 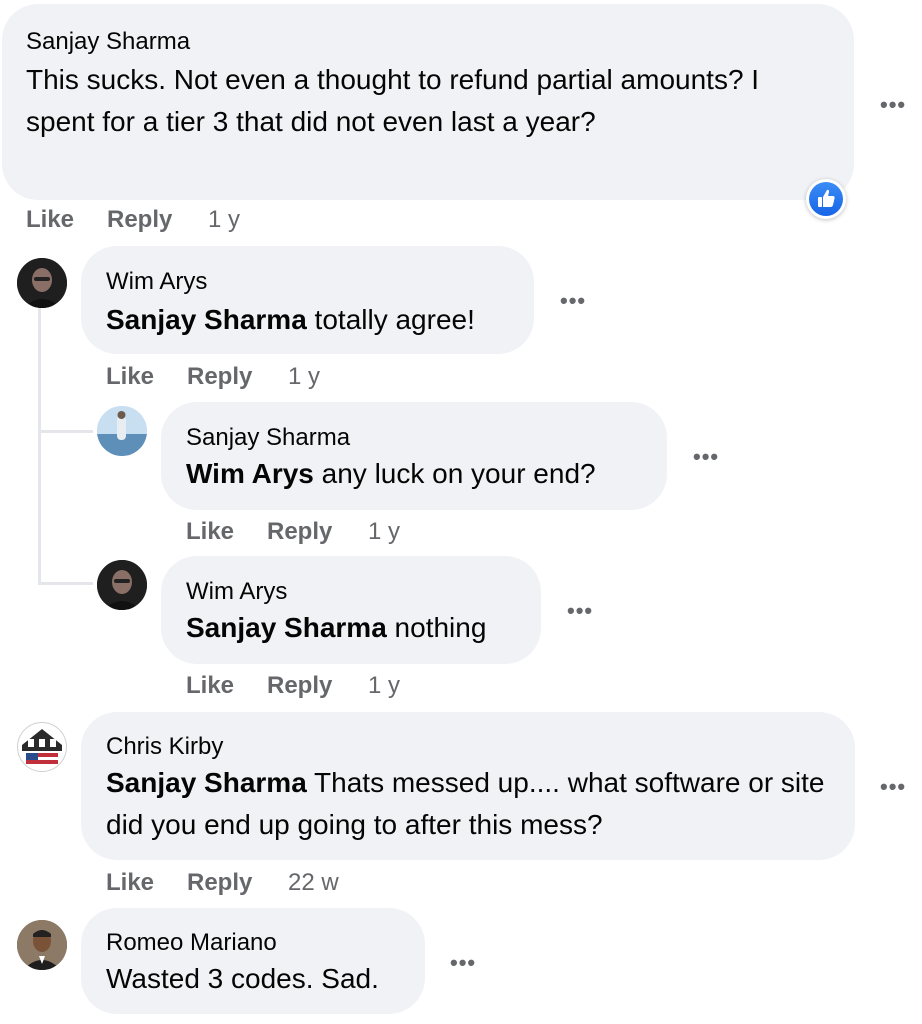 I want to click on comment-text: Wasted 3 codes. Sad., so click(x=242, y=978).